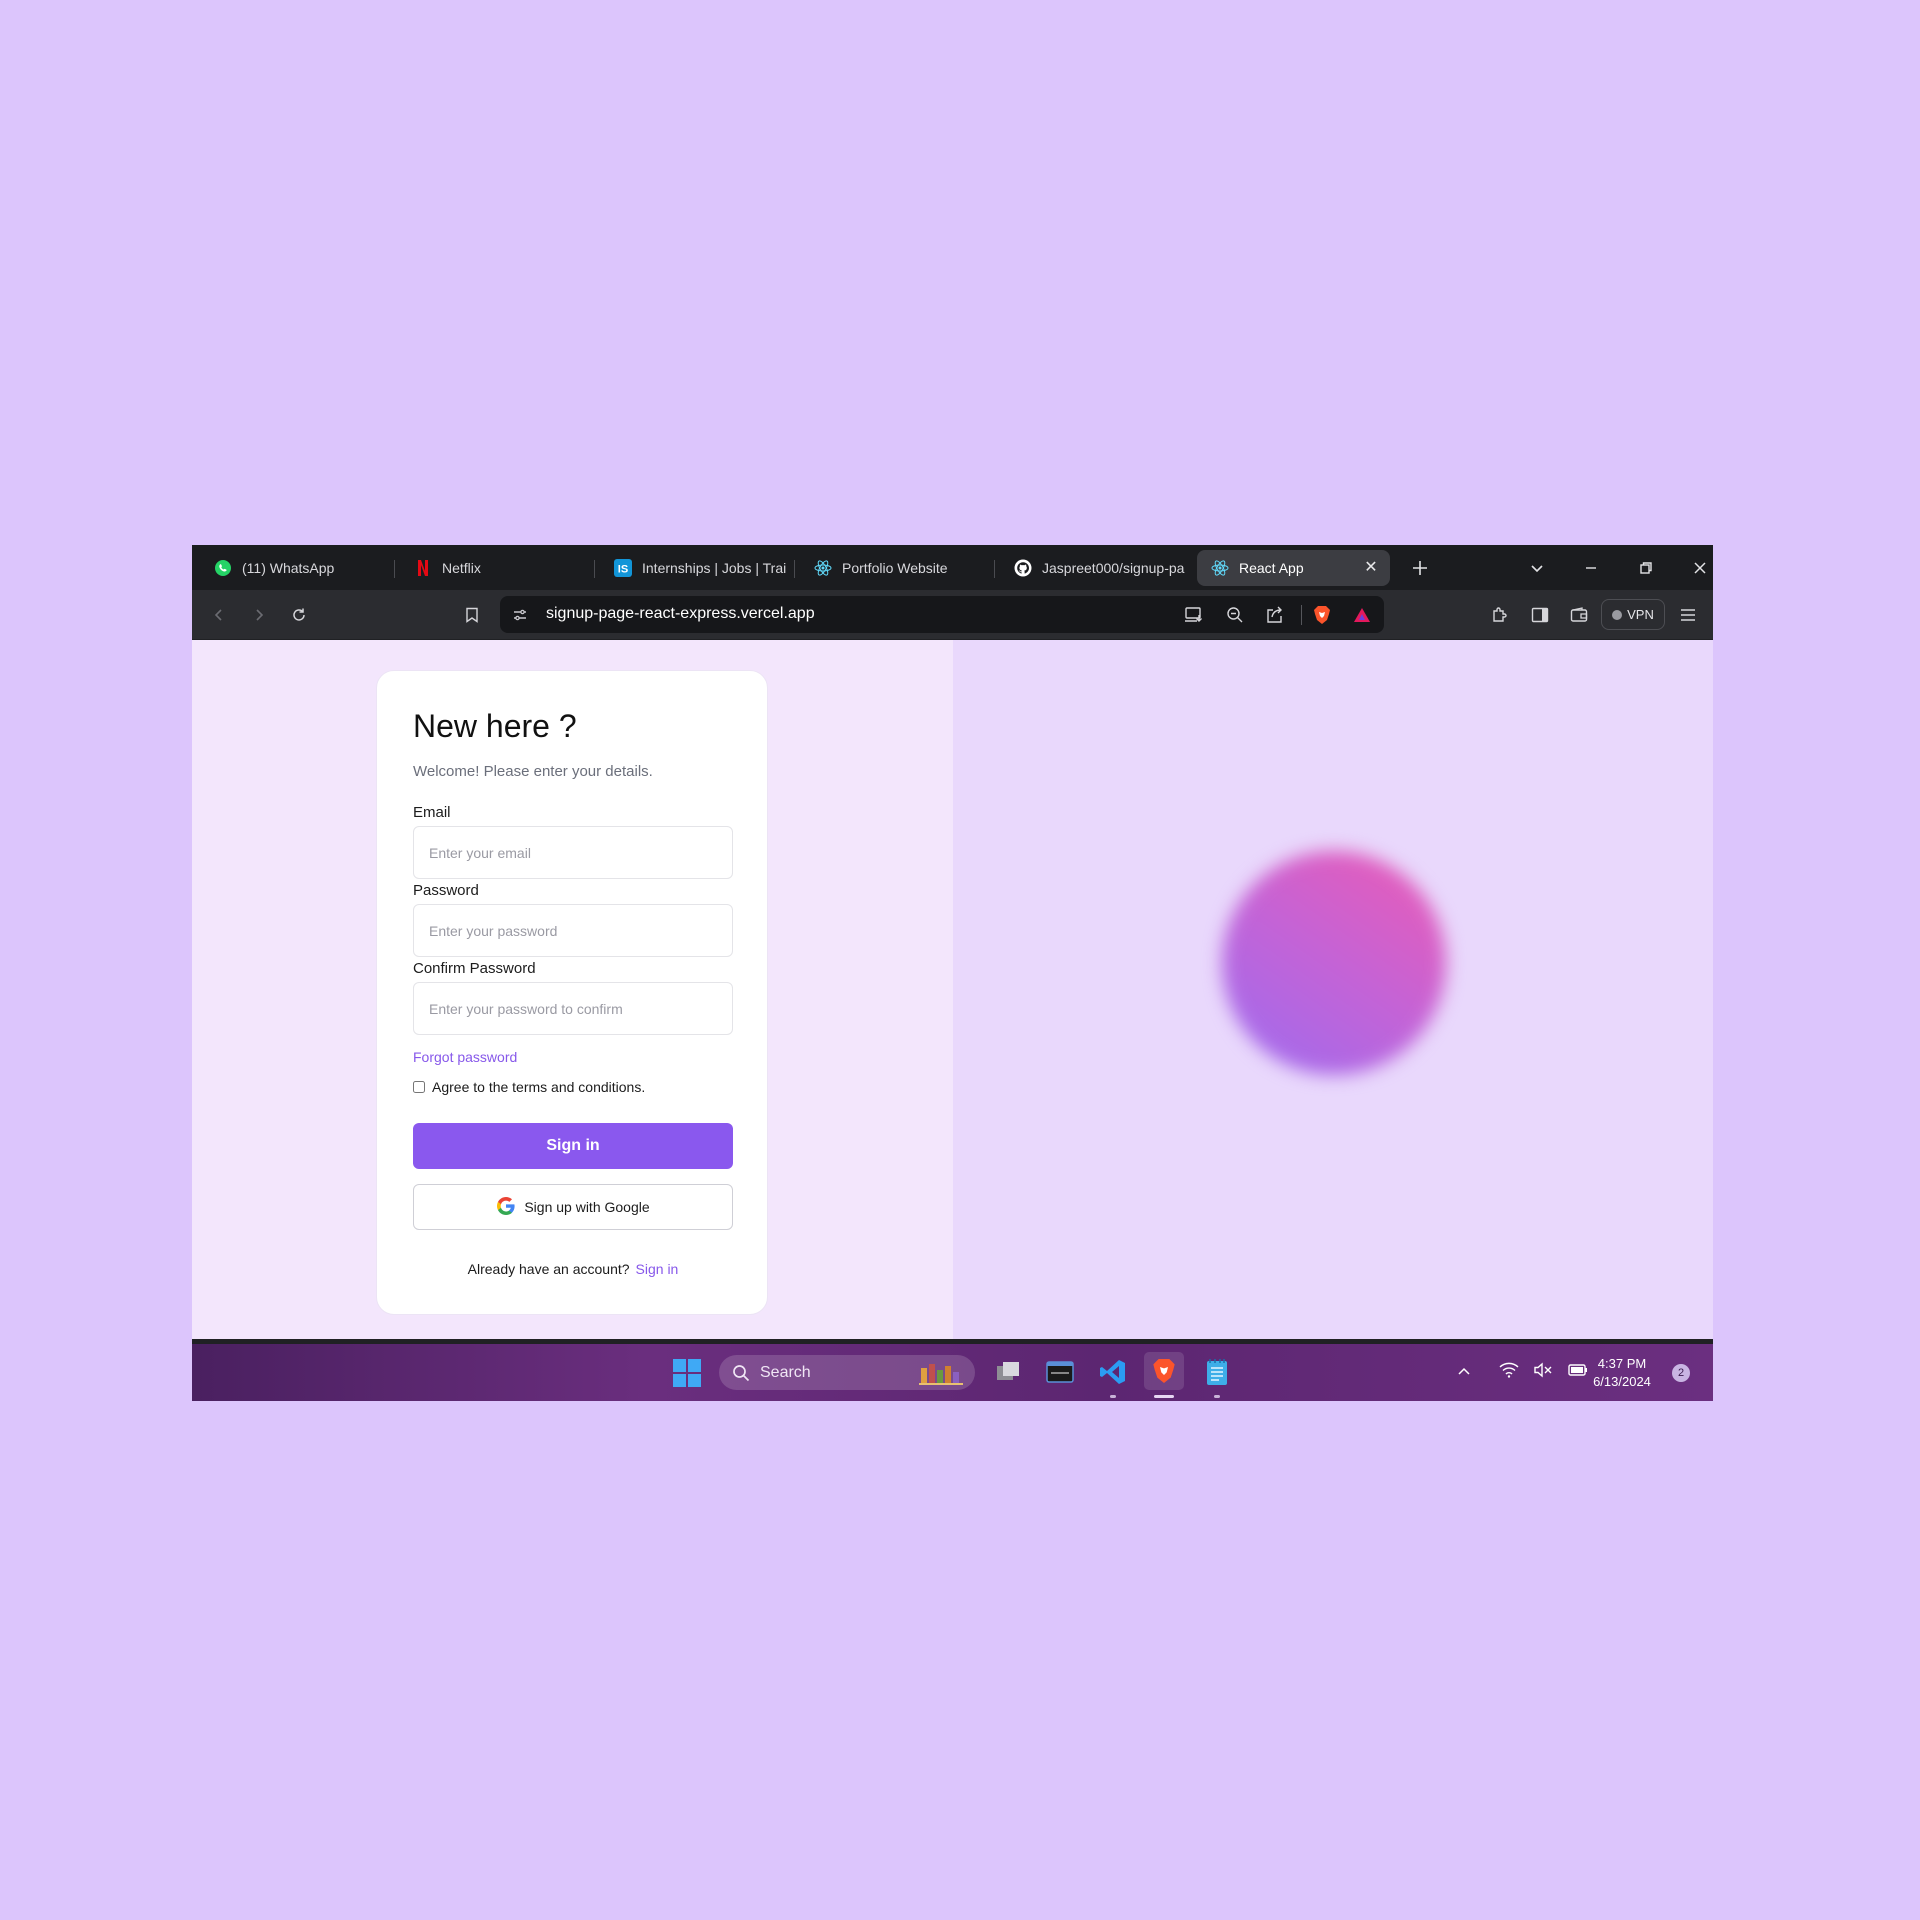  I want to click on vpn-button: VPN, so click(1633, 614).